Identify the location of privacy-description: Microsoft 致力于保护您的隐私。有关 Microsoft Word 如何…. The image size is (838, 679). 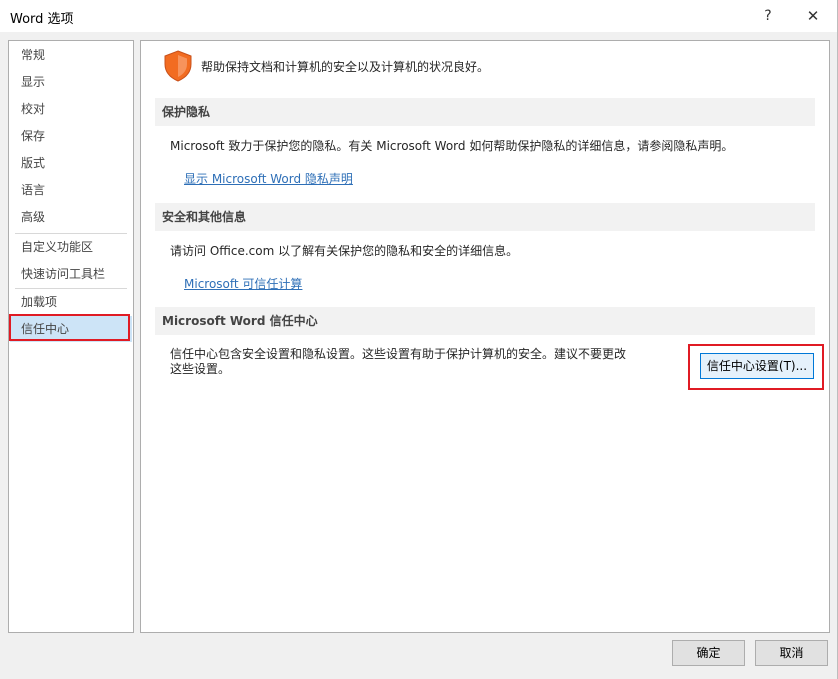
(452, 146).